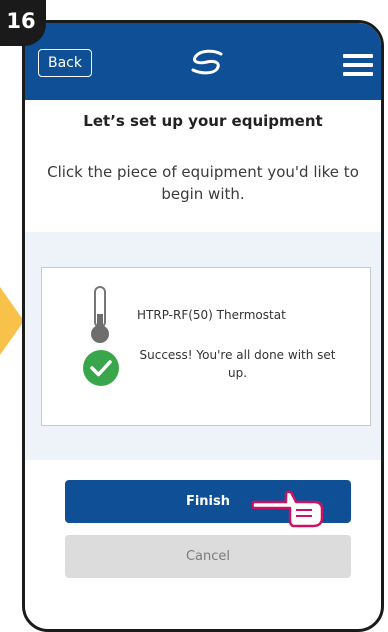 This screenshot has width=388, height=632. Describe the element at coordinates (288, 509) in the screenshot. I see `hand-pointer-icon` at that location.